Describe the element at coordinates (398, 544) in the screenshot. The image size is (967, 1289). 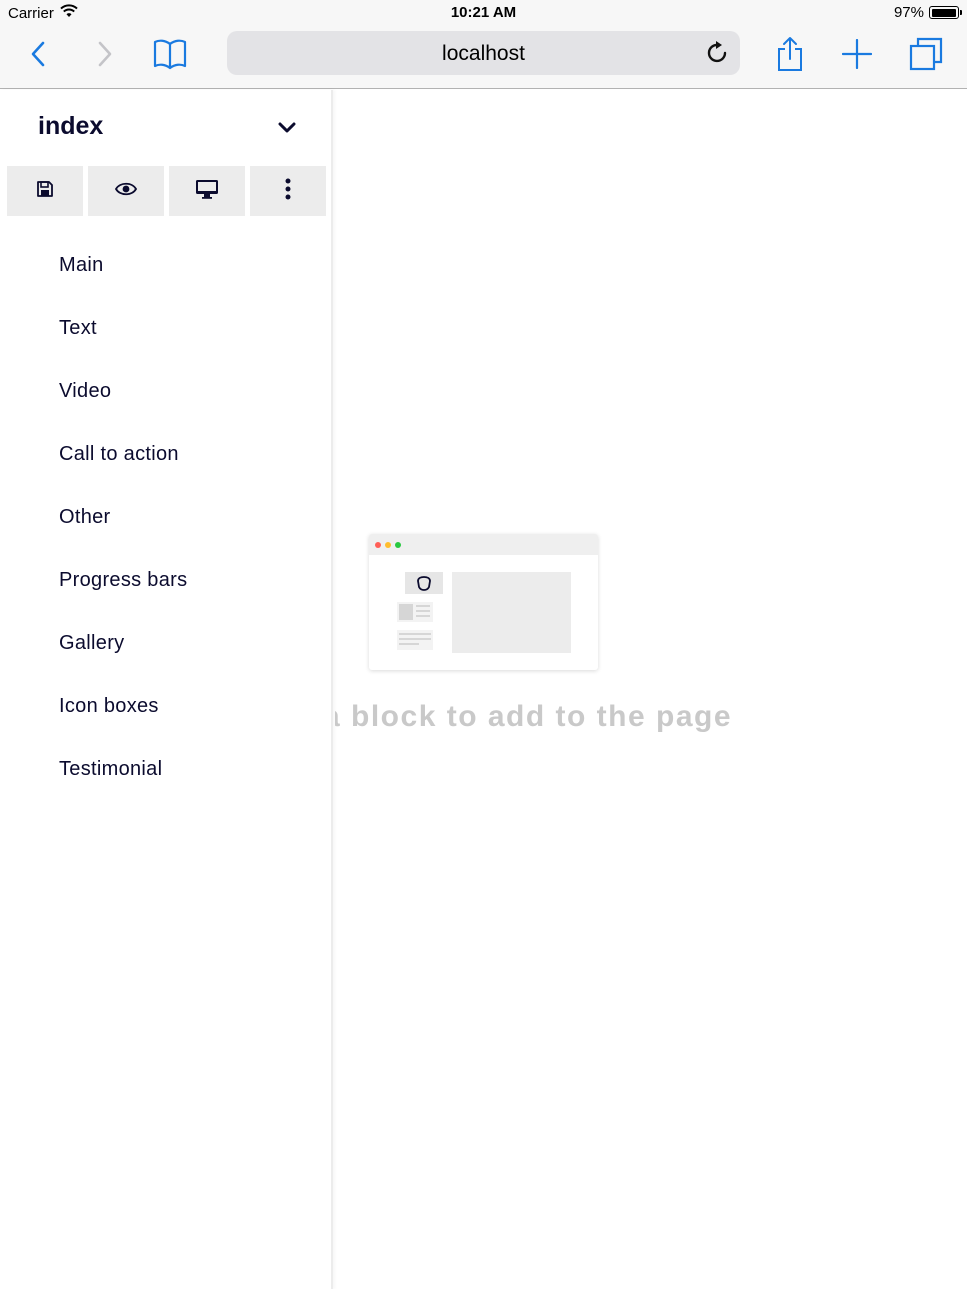
I see `window-dot-green` at that location.